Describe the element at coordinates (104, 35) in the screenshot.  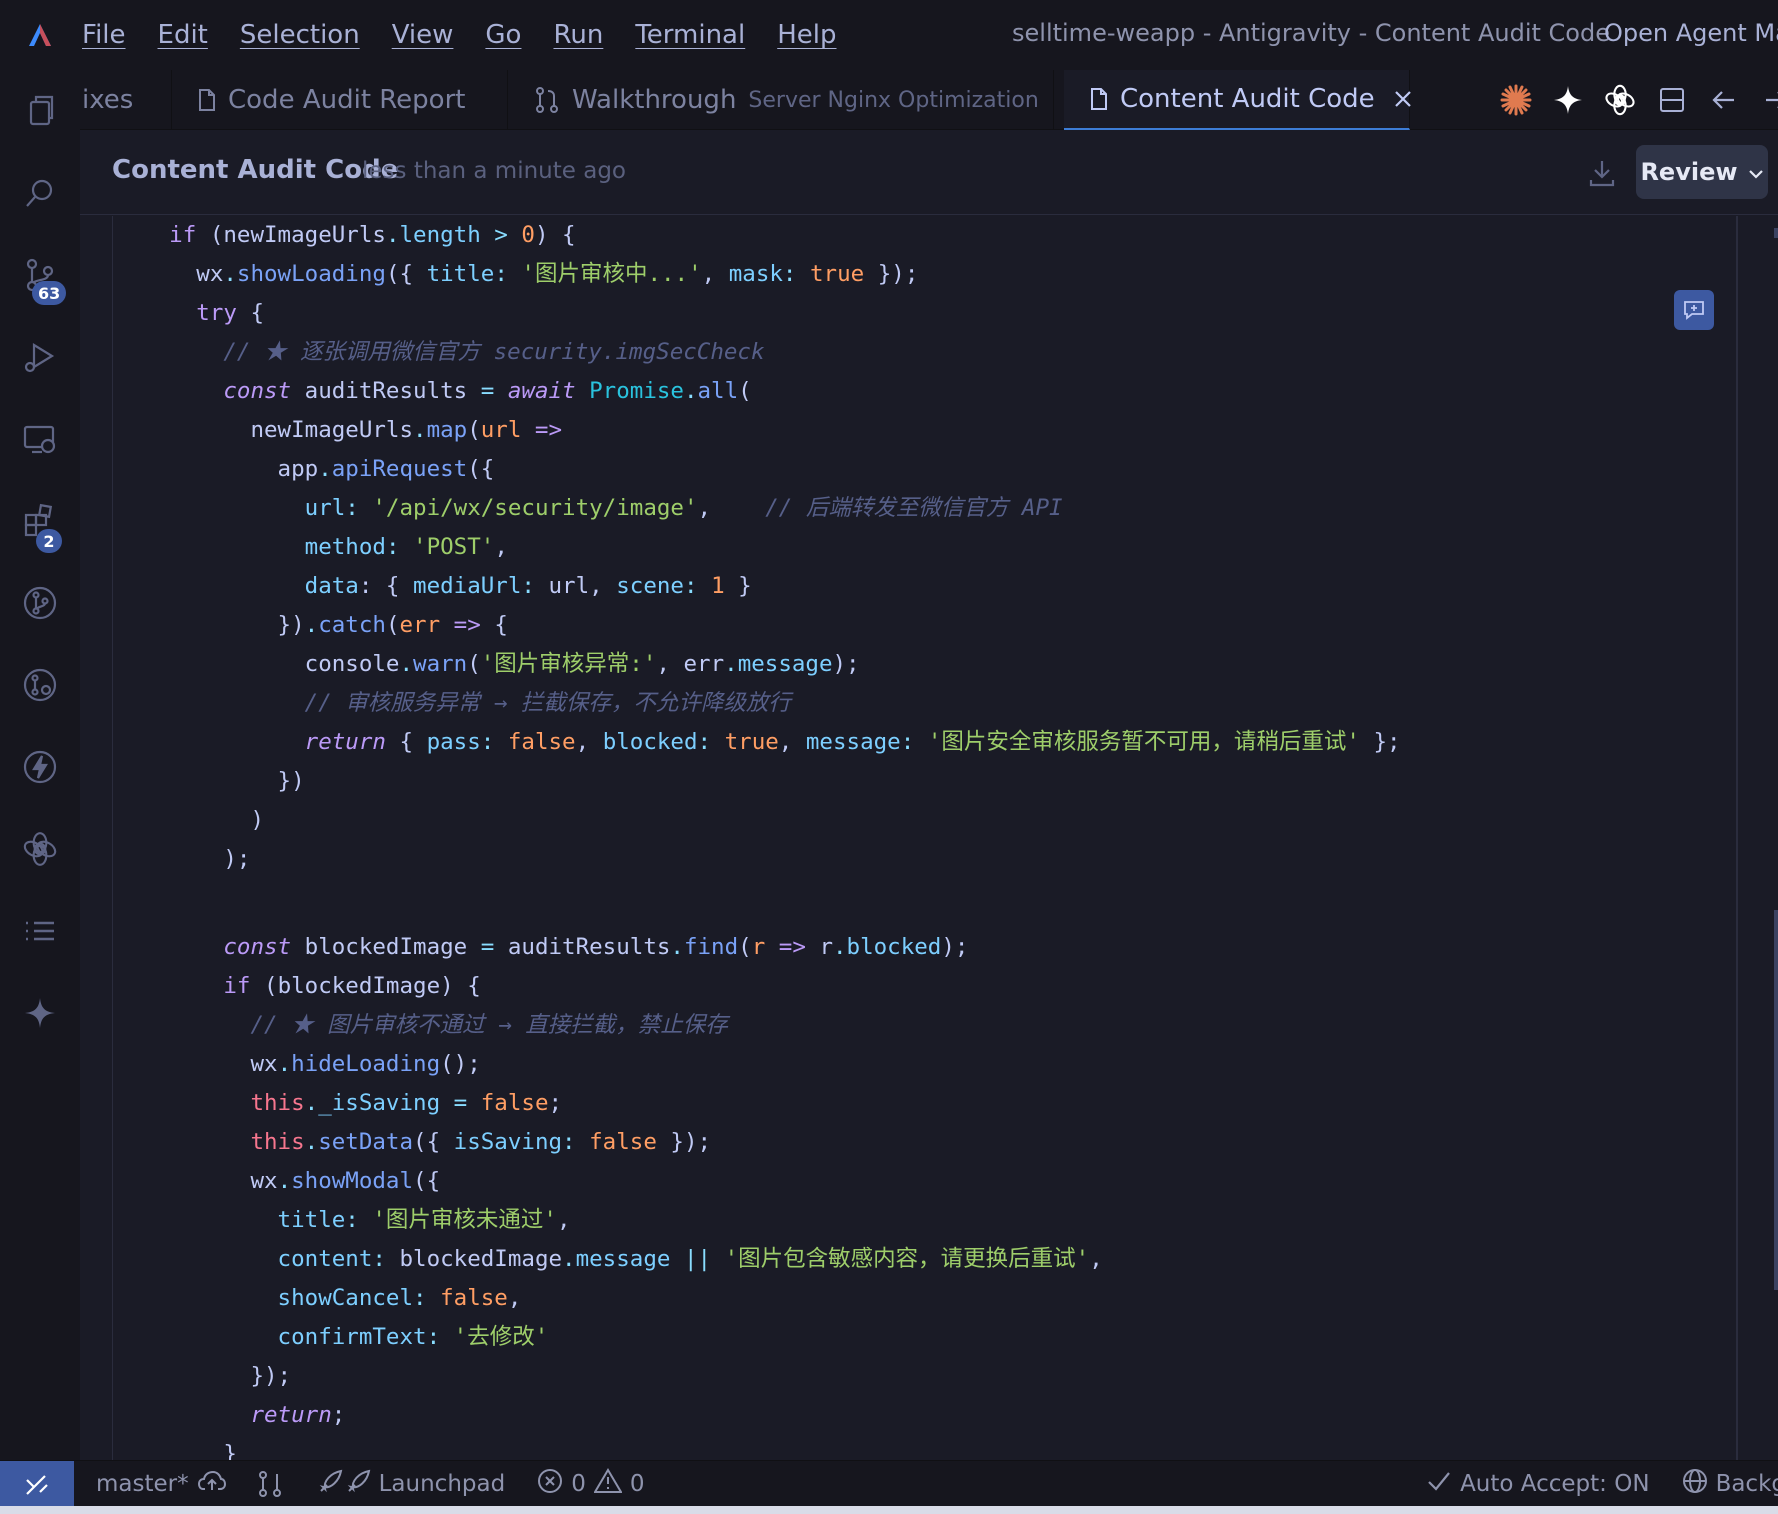
I see `menu-file: File` at that location.